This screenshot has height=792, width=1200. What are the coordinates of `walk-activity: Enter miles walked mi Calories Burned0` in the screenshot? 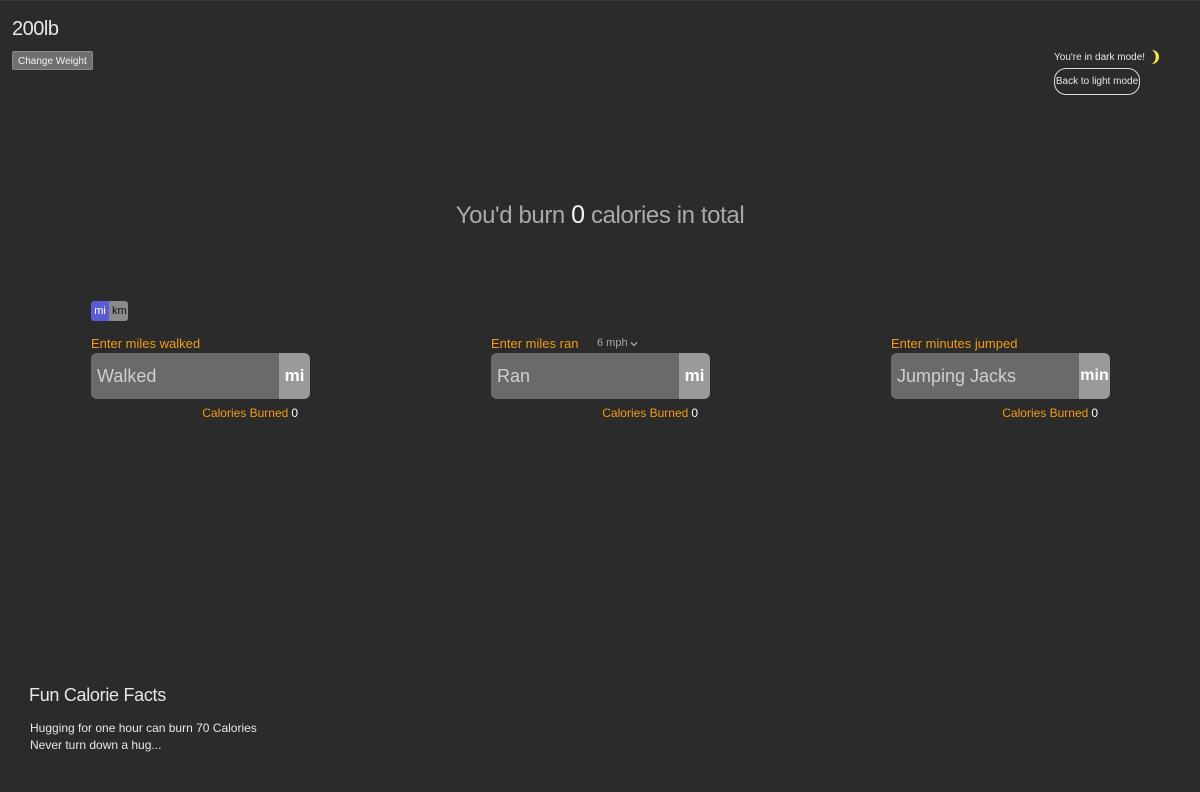 It's located at (201, 378).